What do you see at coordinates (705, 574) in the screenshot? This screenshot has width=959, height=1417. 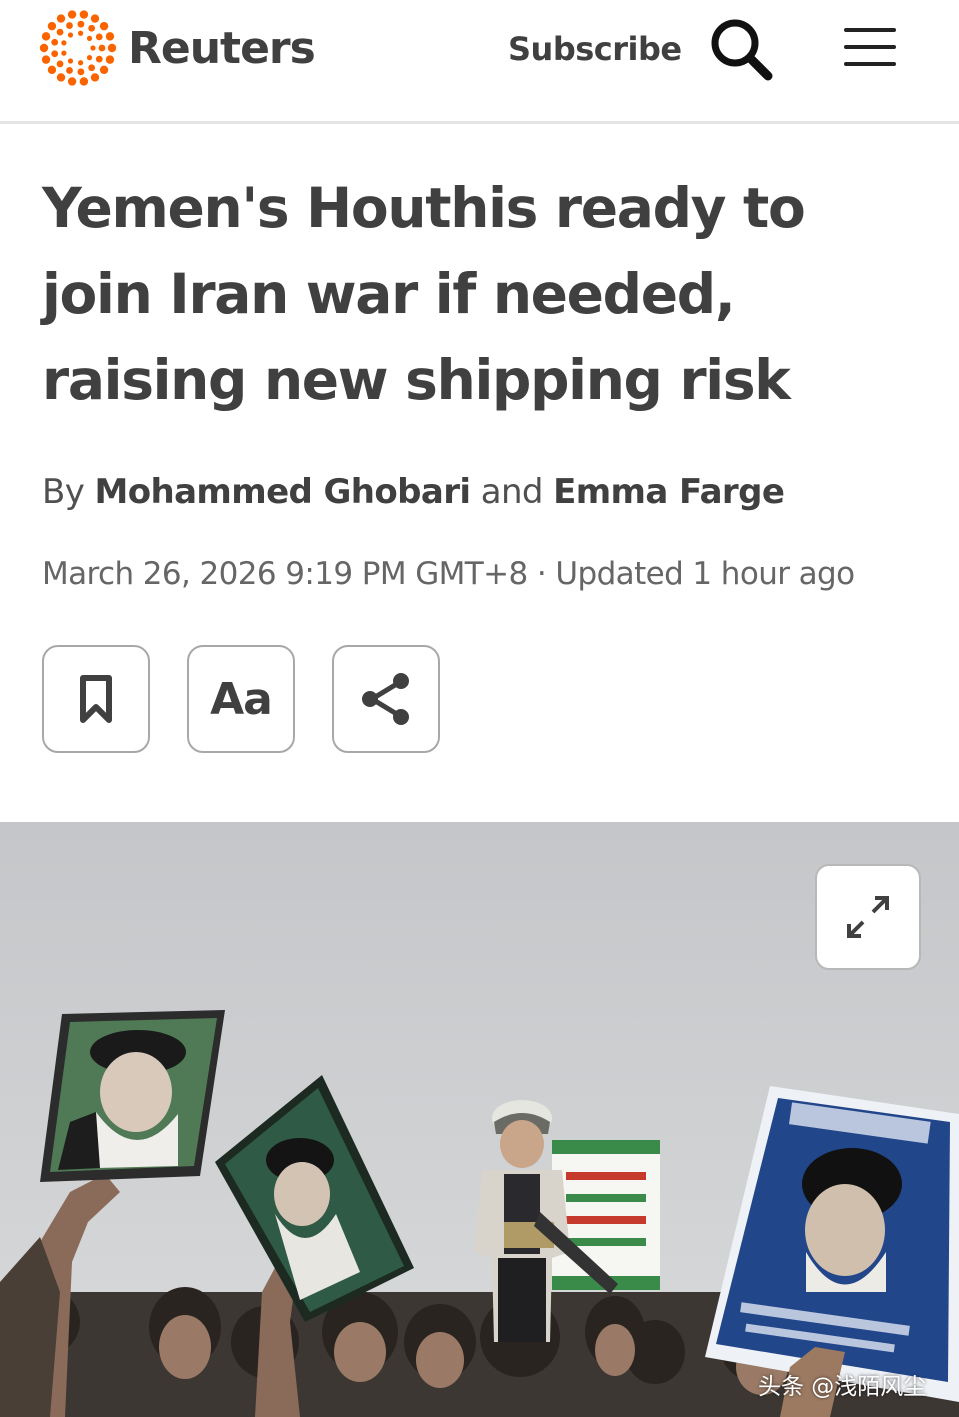 I see `updated-time: Updated 1 hour ago` at bounding box center [705, 574].